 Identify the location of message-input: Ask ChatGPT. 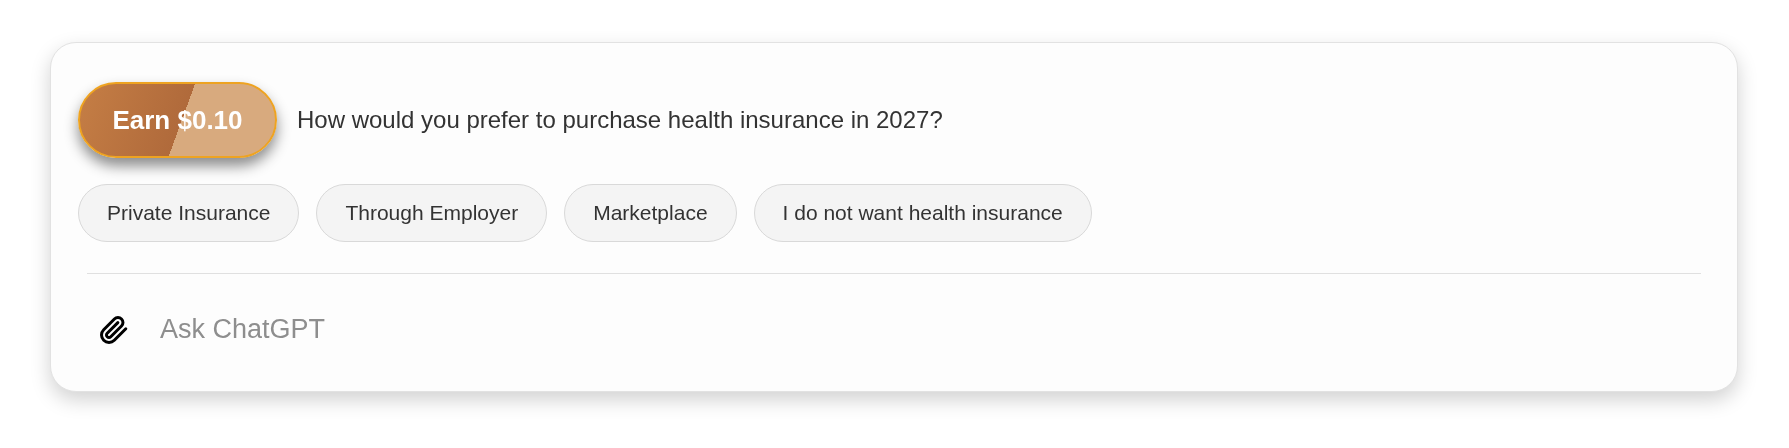
(935, 329).